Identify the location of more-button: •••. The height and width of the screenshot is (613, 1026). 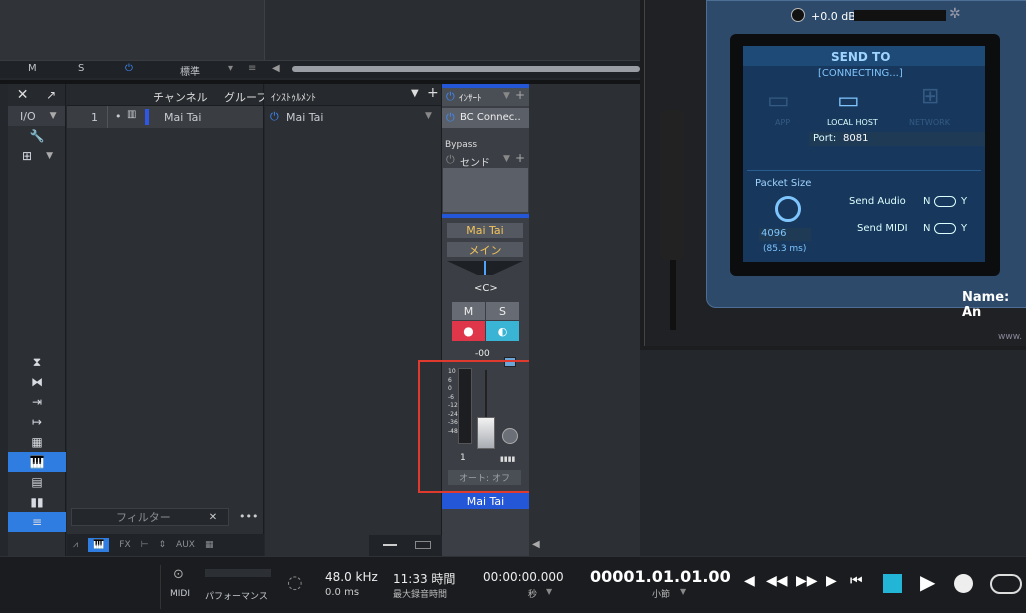
(248, 516).